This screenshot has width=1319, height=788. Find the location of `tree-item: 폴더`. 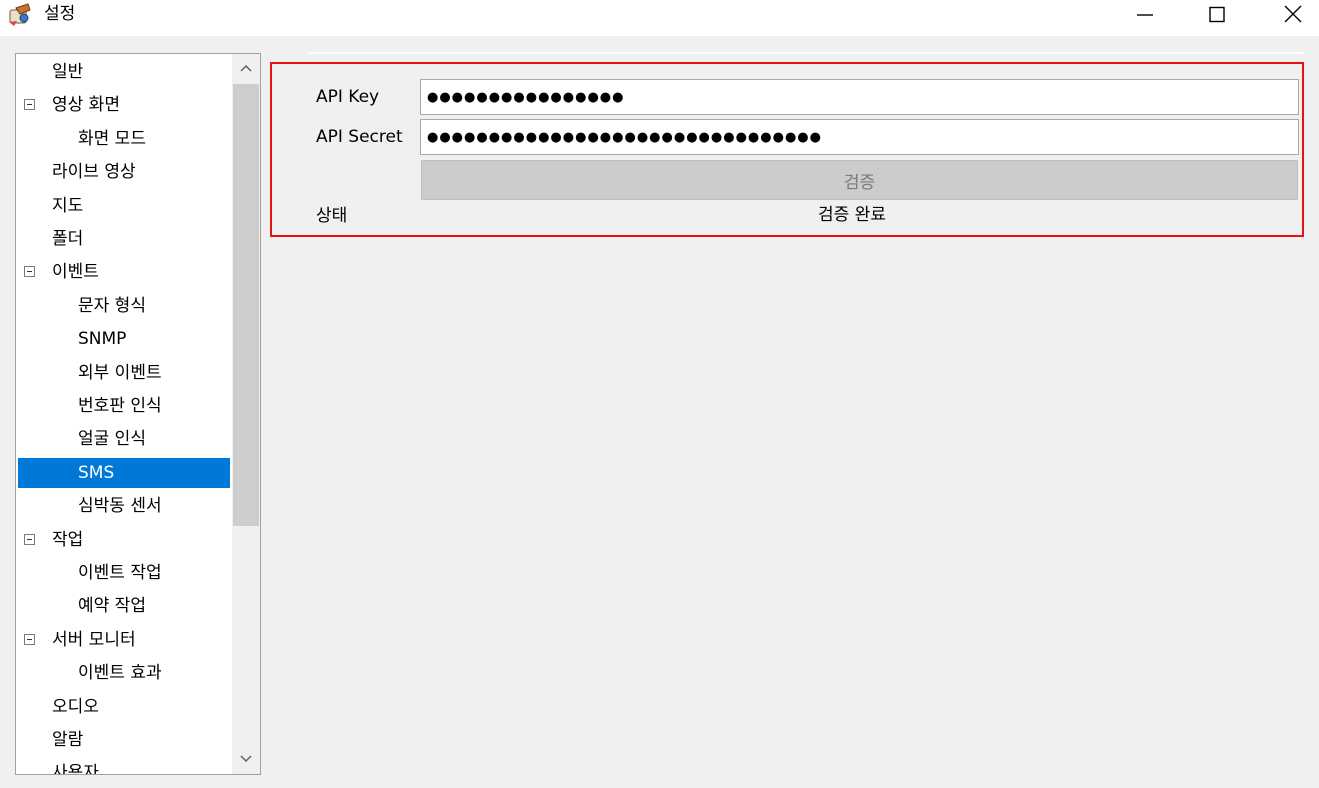

tree-item: 폴더 is located at coordinates (124, 239).